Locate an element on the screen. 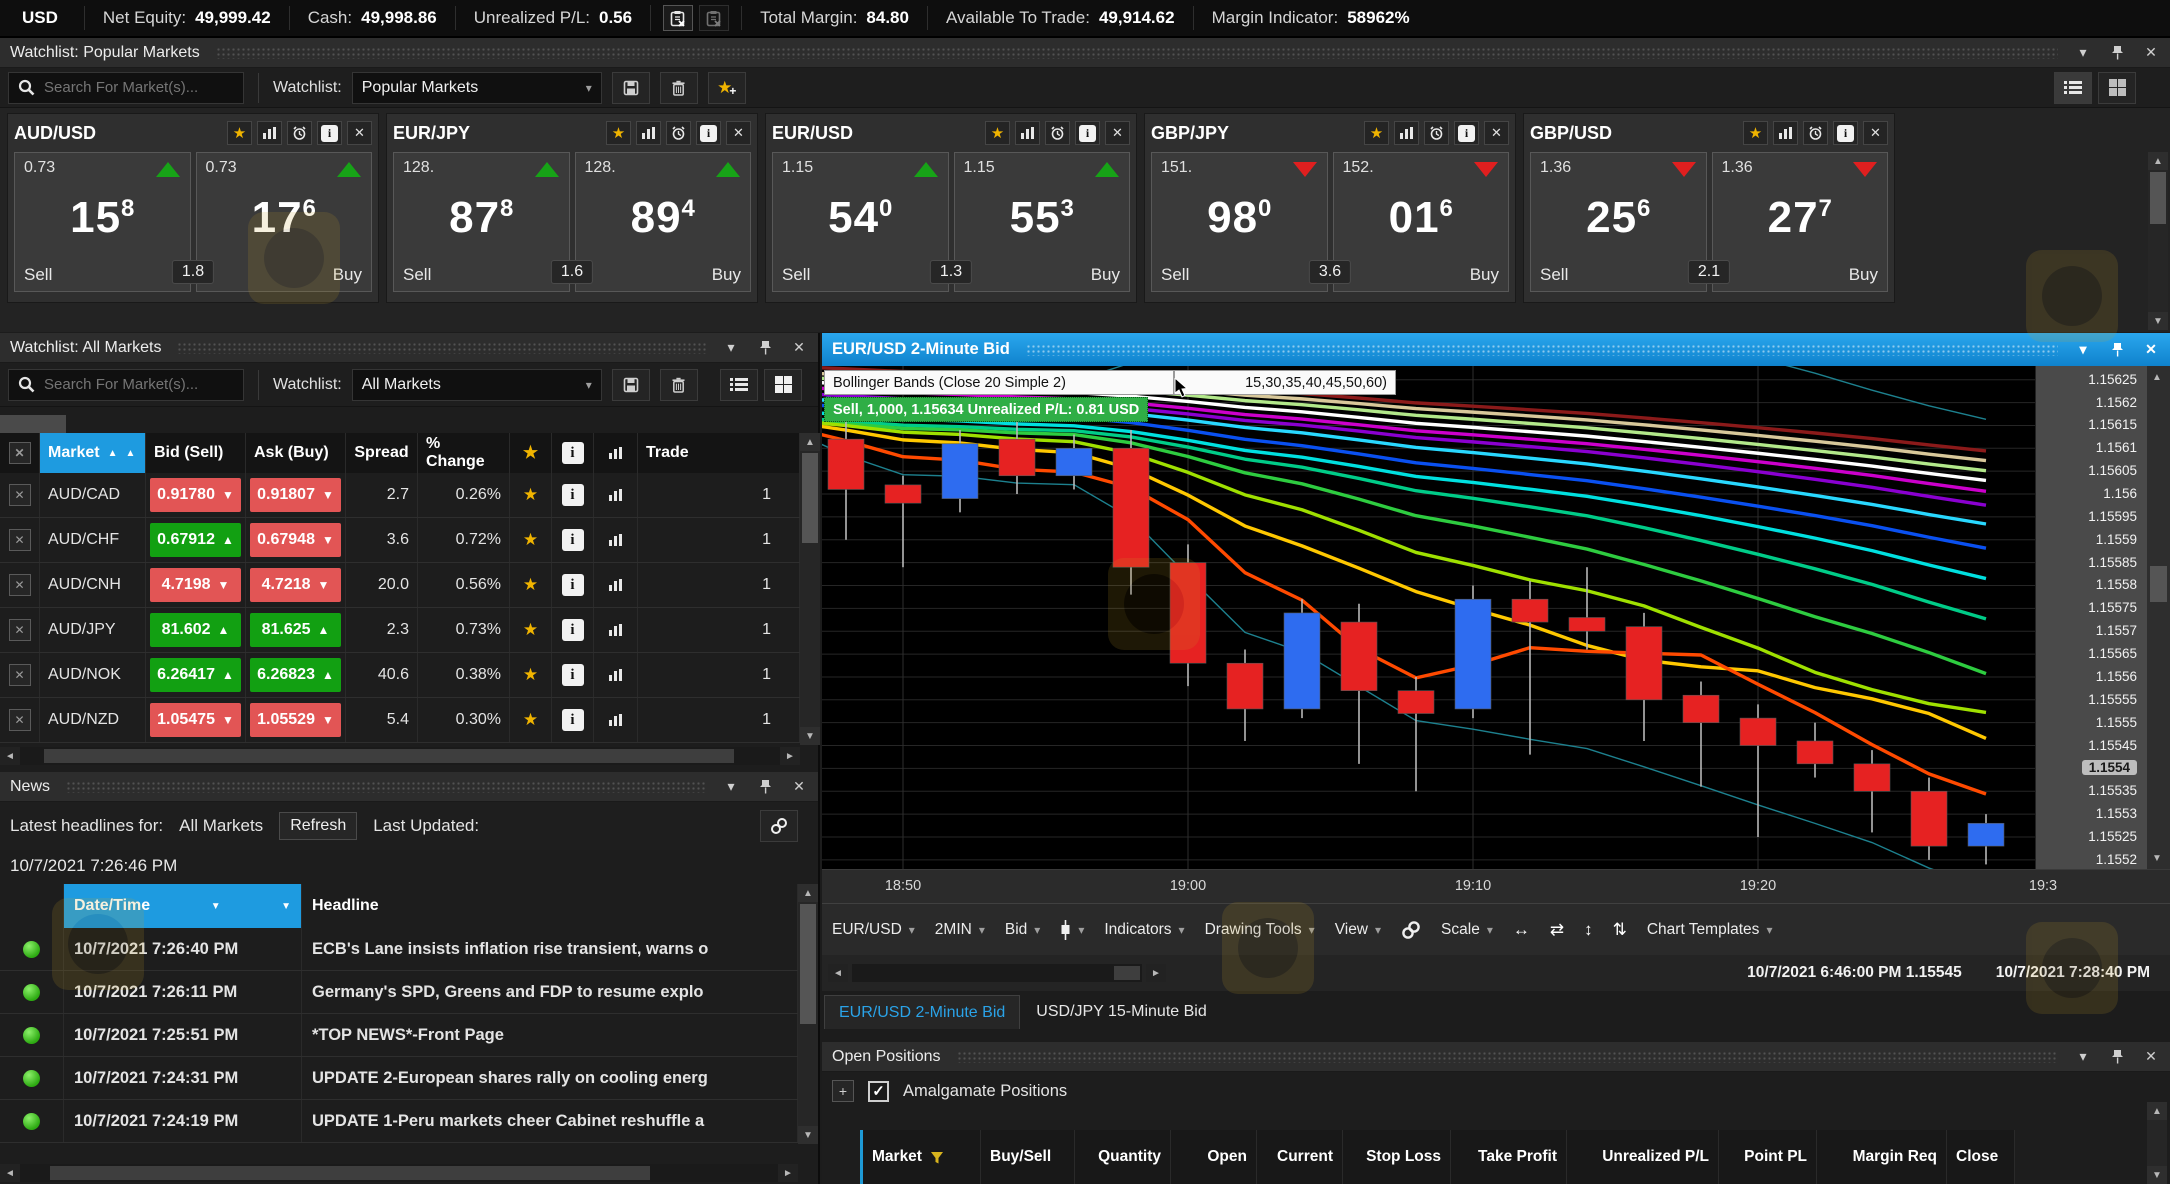  table-row: ✕ AUD/CAD 0.91780 ▼ 0.91807 ▼ 2.7 0.26% ★ i 1 is located at coordinates (400, 495).